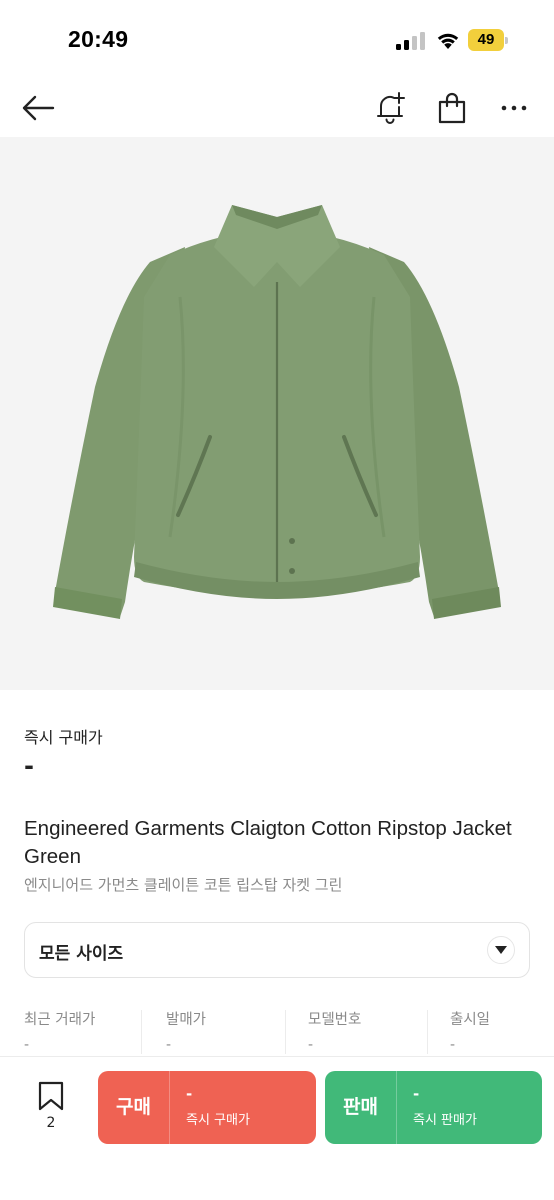  Describe the element at coordinates (134, 1107) in the screenshot. I see `buy-button-label: 구매` at that location.